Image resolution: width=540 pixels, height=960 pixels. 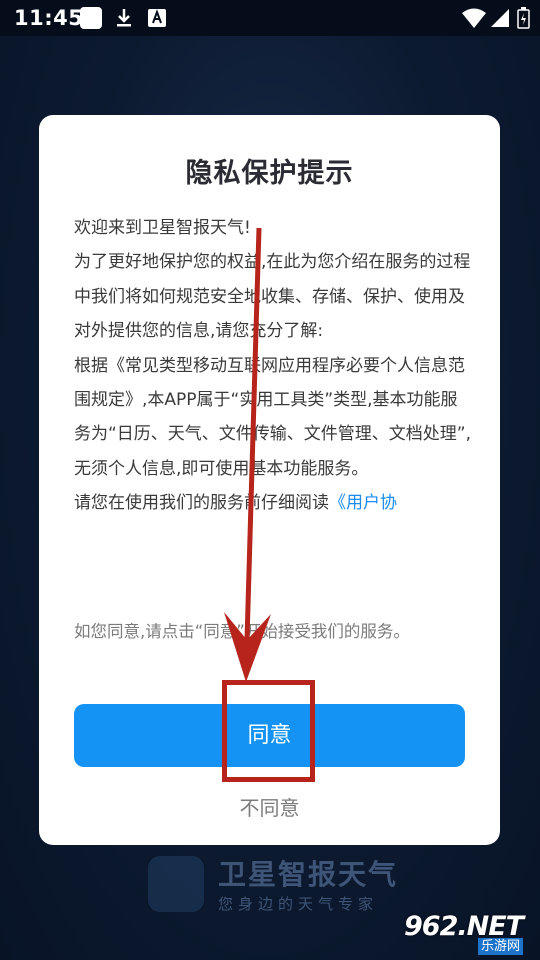 What do you see at coordinates (500, 18) in the screenshot?
I see `signal-icon` at bounding box center [500, 18].